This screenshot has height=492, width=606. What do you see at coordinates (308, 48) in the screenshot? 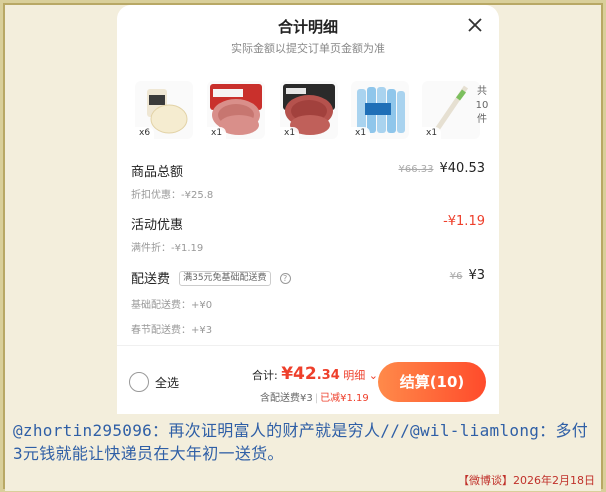
I see `sheet-subtitle: 实际金额以提交订单页金额为准` at bounding box center [308, 48].